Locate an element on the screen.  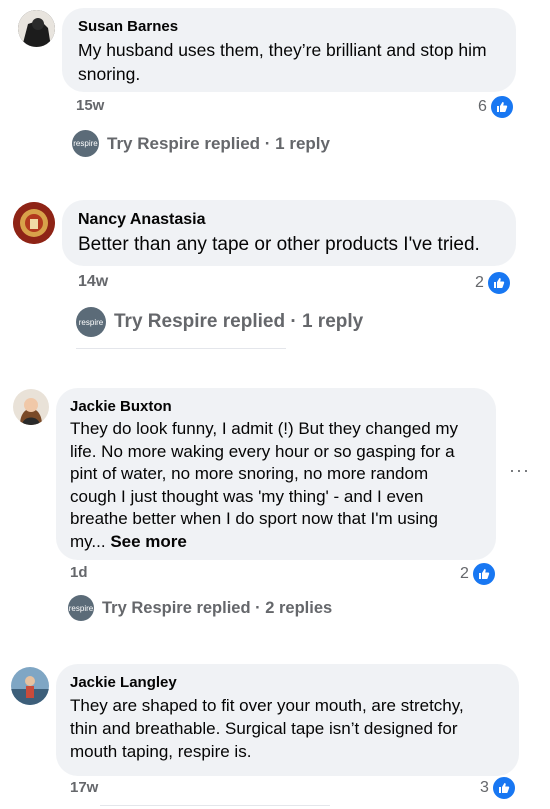
comment-author: Nancy Anastasia is located at coordinates (289, 220).